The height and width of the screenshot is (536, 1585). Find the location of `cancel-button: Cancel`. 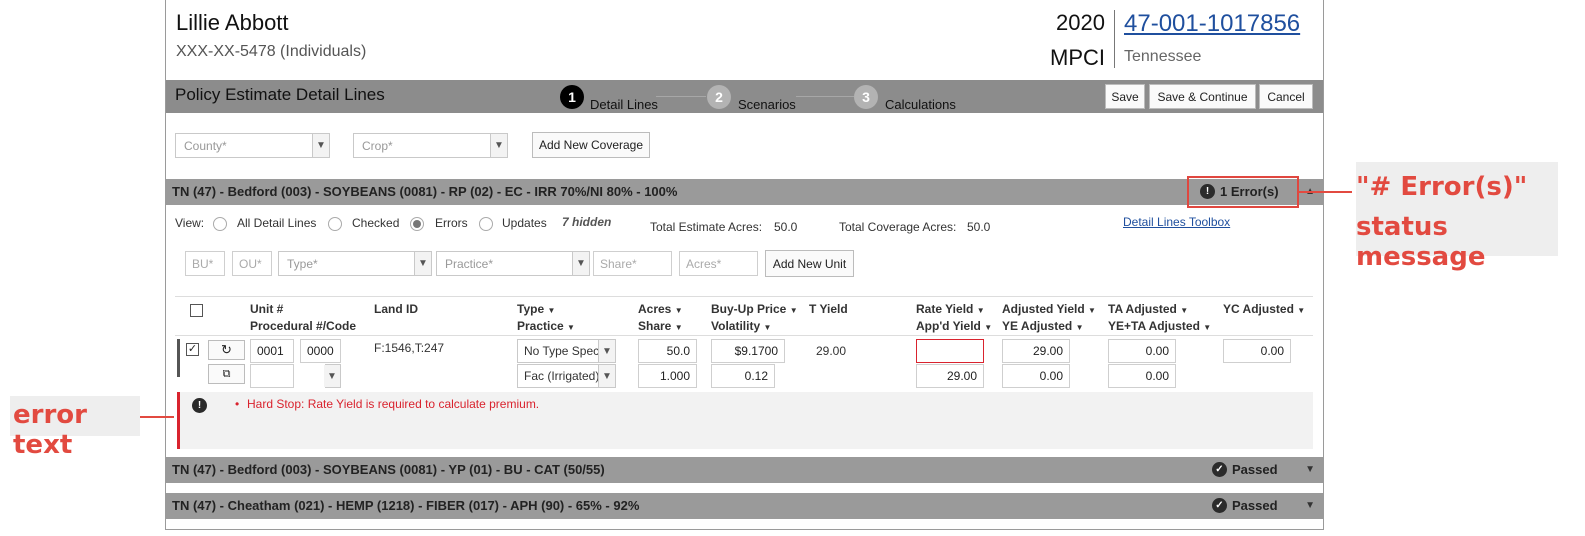

cancel-button: Cancel is located at coordinates (1286, 96).